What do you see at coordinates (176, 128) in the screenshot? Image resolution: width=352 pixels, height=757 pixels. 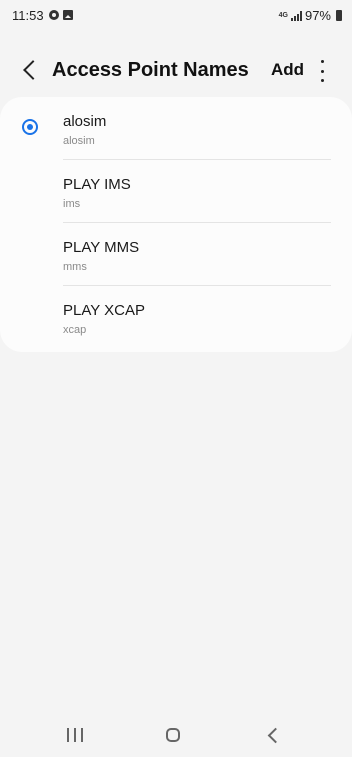 I see `apn-item-alosim: alosim alosim` at bounding box center [176, 128].